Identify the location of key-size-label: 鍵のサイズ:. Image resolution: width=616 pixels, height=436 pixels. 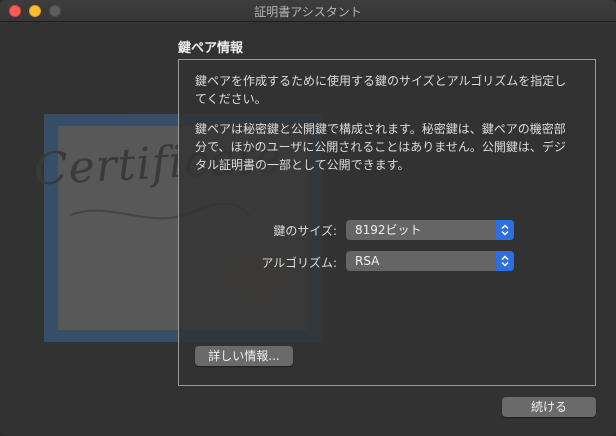
(305, 231).